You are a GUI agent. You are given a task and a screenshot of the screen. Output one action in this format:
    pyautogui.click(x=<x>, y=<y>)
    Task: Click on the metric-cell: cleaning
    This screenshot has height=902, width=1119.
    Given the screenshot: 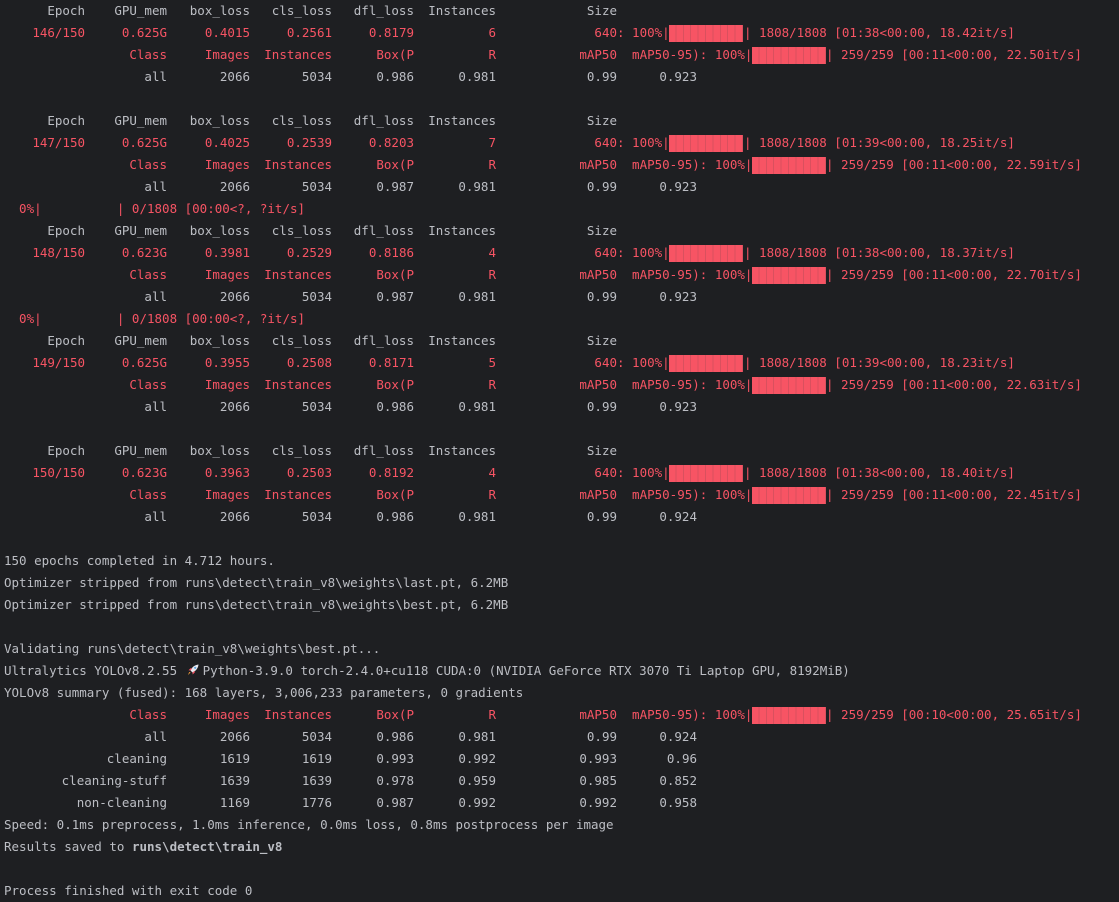 What is the action you would take?
    pyautogui.click(x=136, y=758)
    